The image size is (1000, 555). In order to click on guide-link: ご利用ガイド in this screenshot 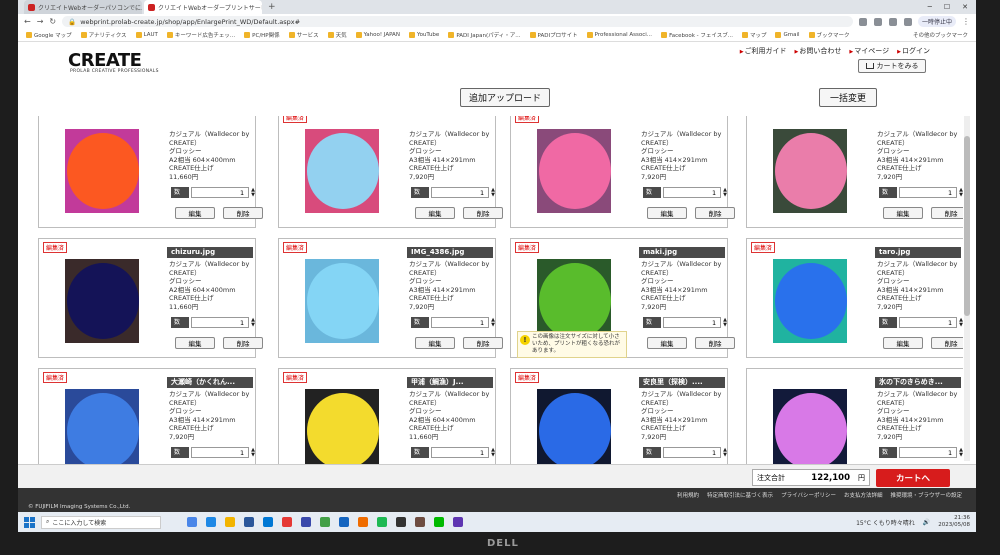, I will do `click(763, 51)`.